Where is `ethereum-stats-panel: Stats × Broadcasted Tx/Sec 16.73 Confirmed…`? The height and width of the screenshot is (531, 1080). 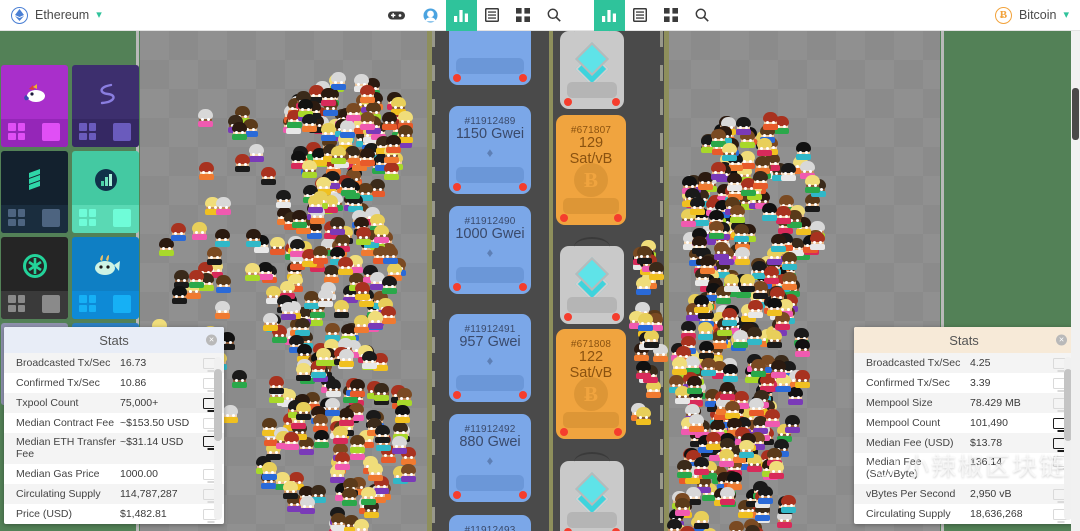 ethereum-stats-panel: Stats × Broadcasted Tx/Sec 16.73 Confirmed… is located at coordinates (114, 425).